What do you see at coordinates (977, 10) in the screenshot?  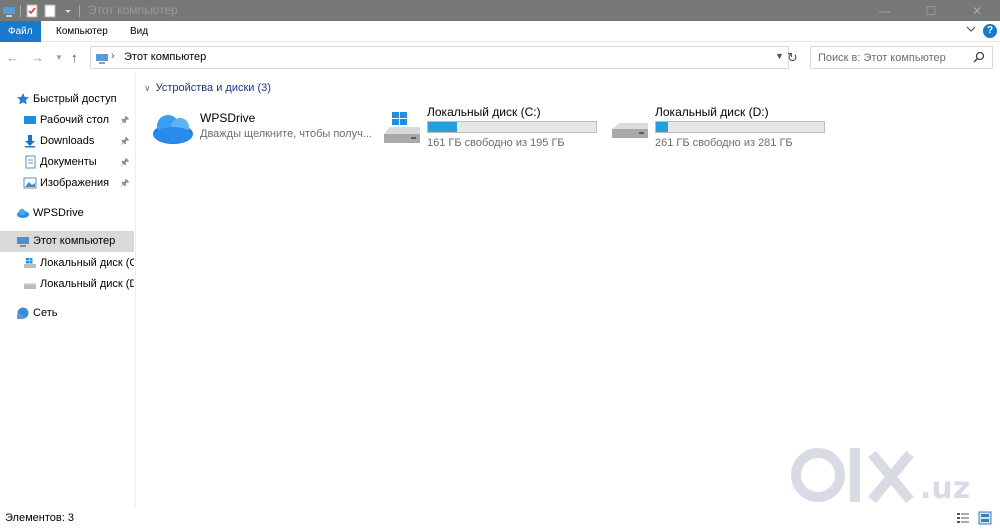 I see `close-button: ✕` at bounding box center [977, 10].